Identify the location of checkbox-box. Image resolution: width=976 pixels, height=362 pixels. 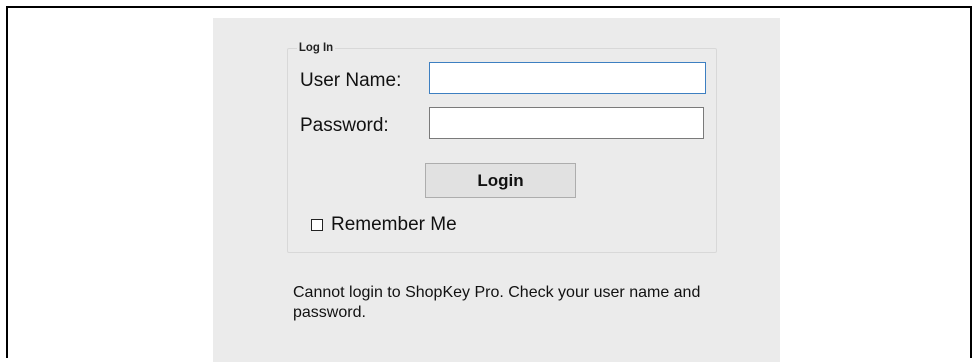
(317, 225).